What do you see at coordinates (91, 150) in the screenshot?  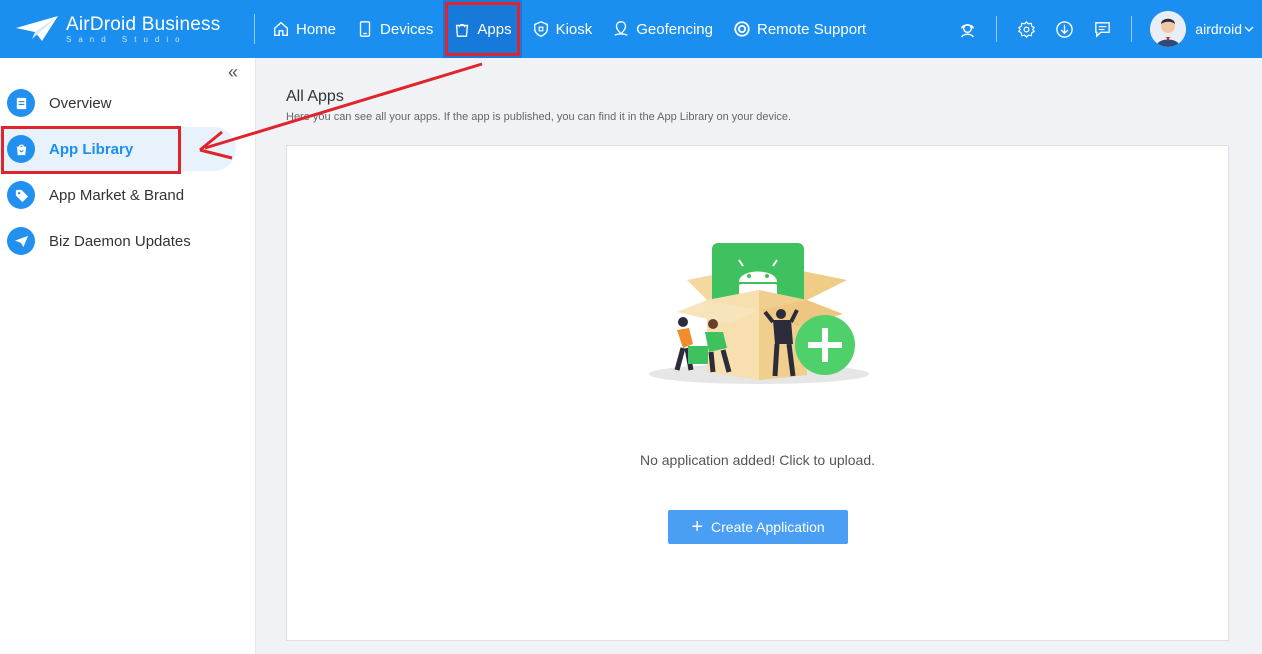 I see `highlight-box` at bounding box center [91, 150].